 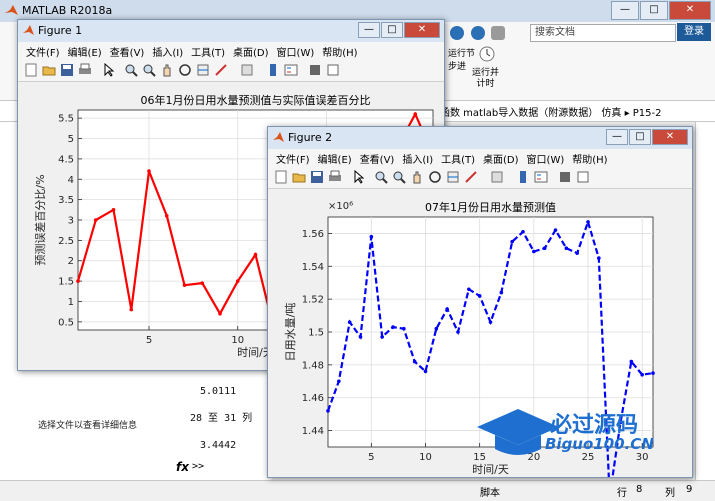 What do you see at coordinates (490, 469) in the screenshot?
I see `x-axis-label: 时间/天` at bounding box center [490, 469].